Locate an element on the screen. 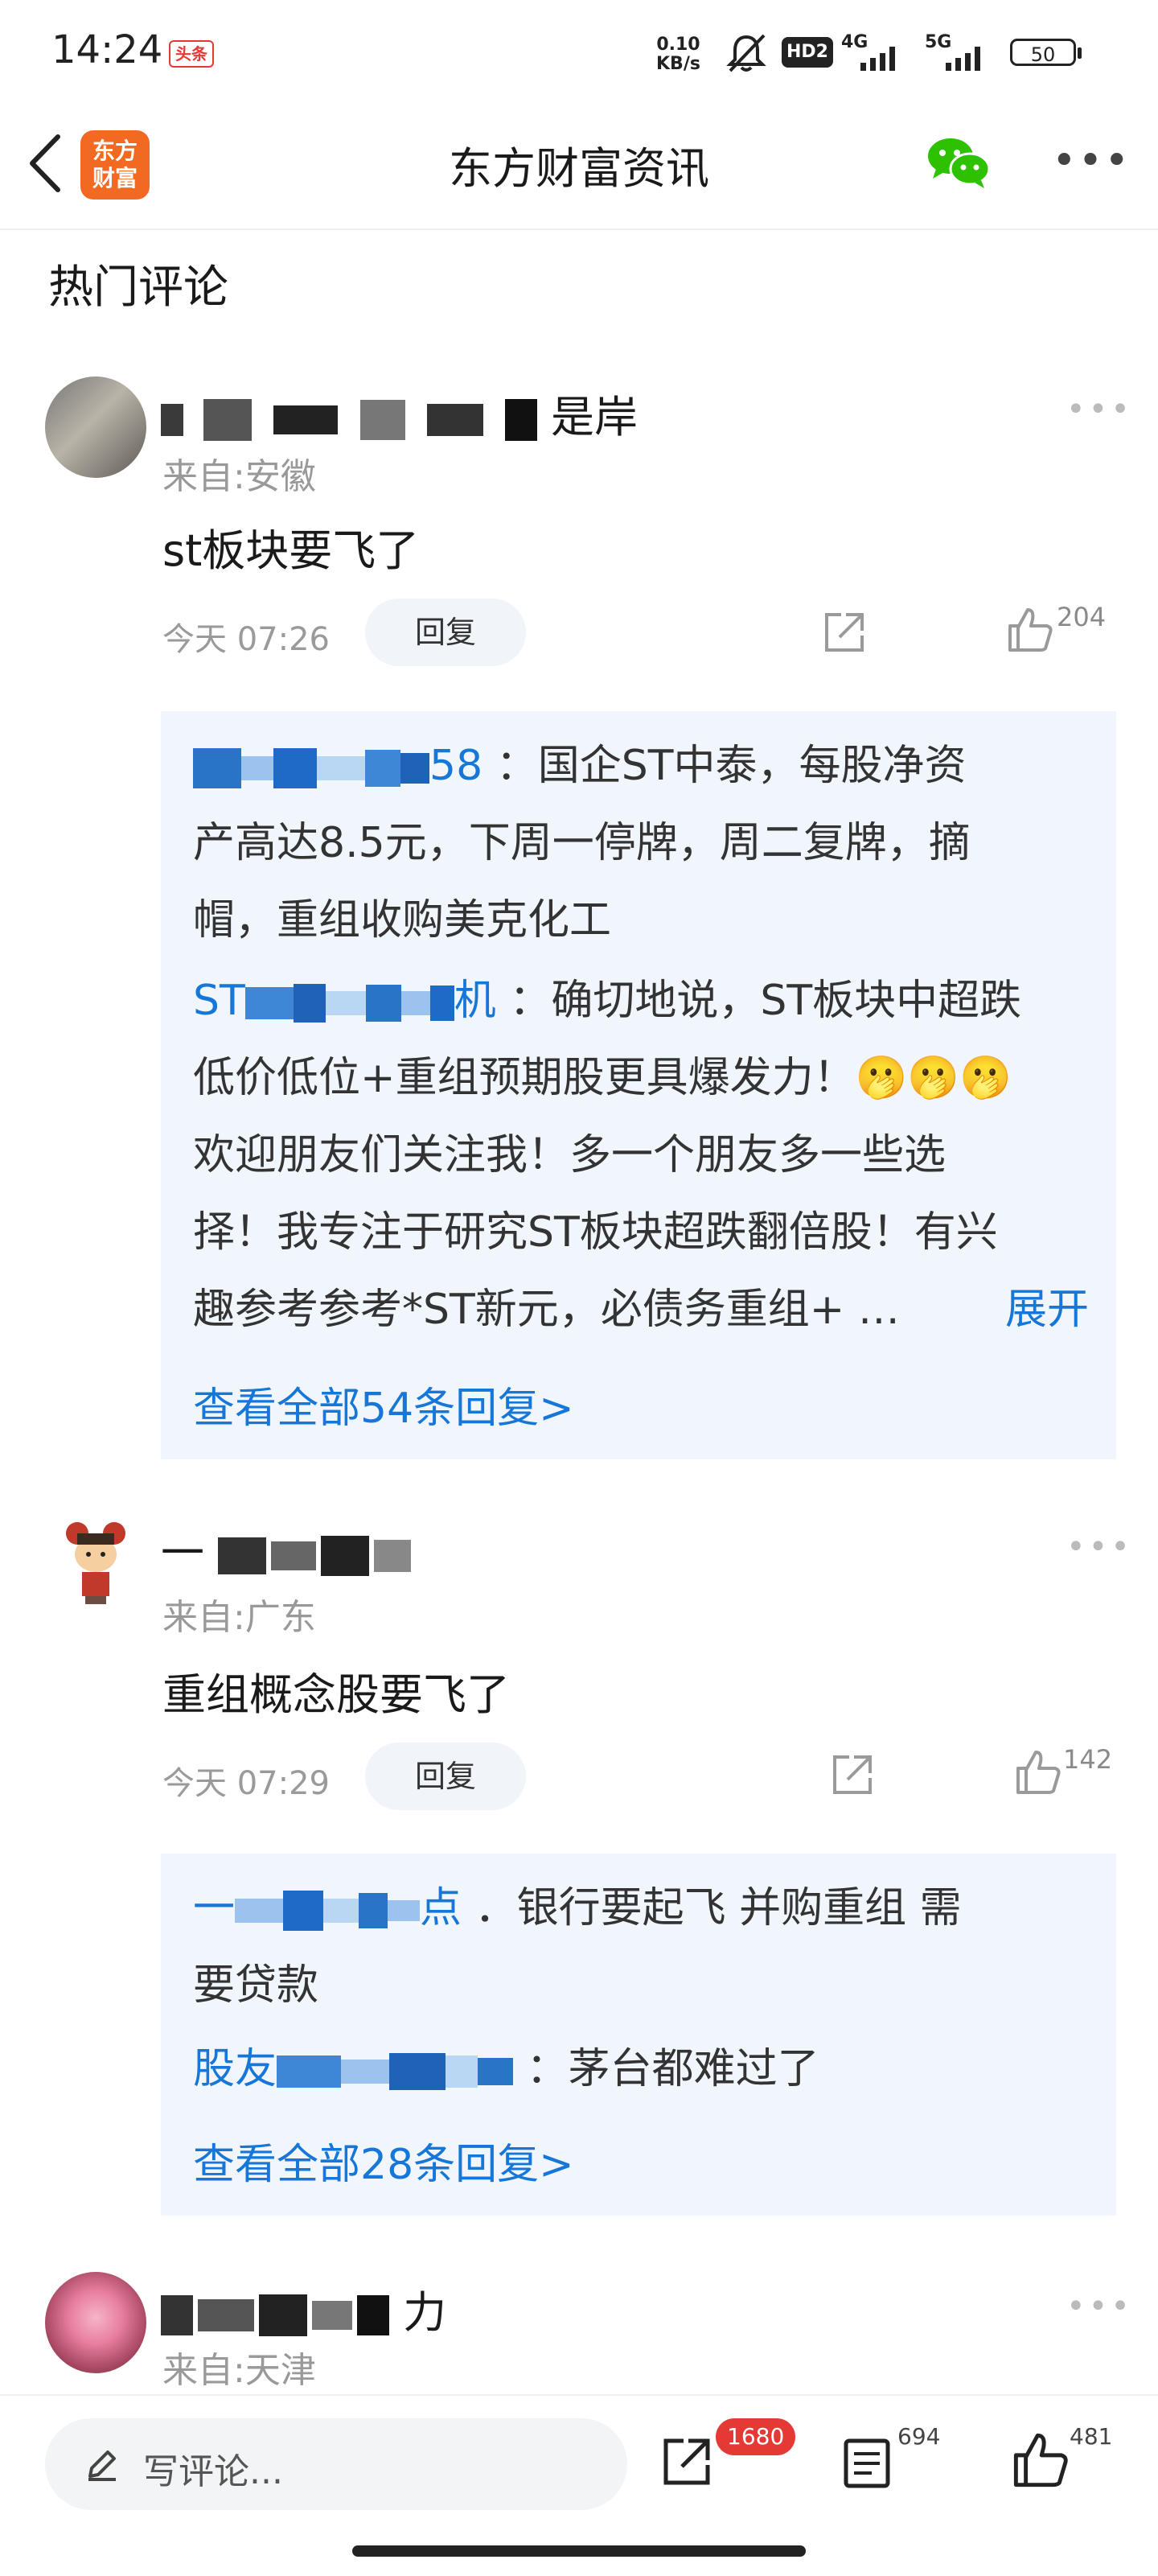 The width and height of the screenshot is (1158, 2576). reply-text: 国企ST中泰，每股净资 is located at coordinates (752, 766).